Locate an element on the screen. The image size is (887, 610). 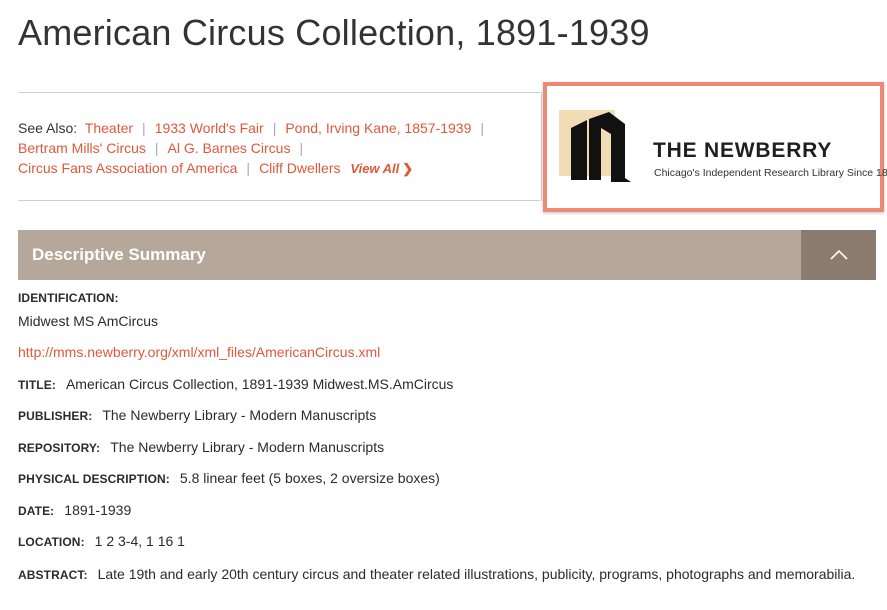
related-link-theater: Theater is located at coordinates (109, 128).